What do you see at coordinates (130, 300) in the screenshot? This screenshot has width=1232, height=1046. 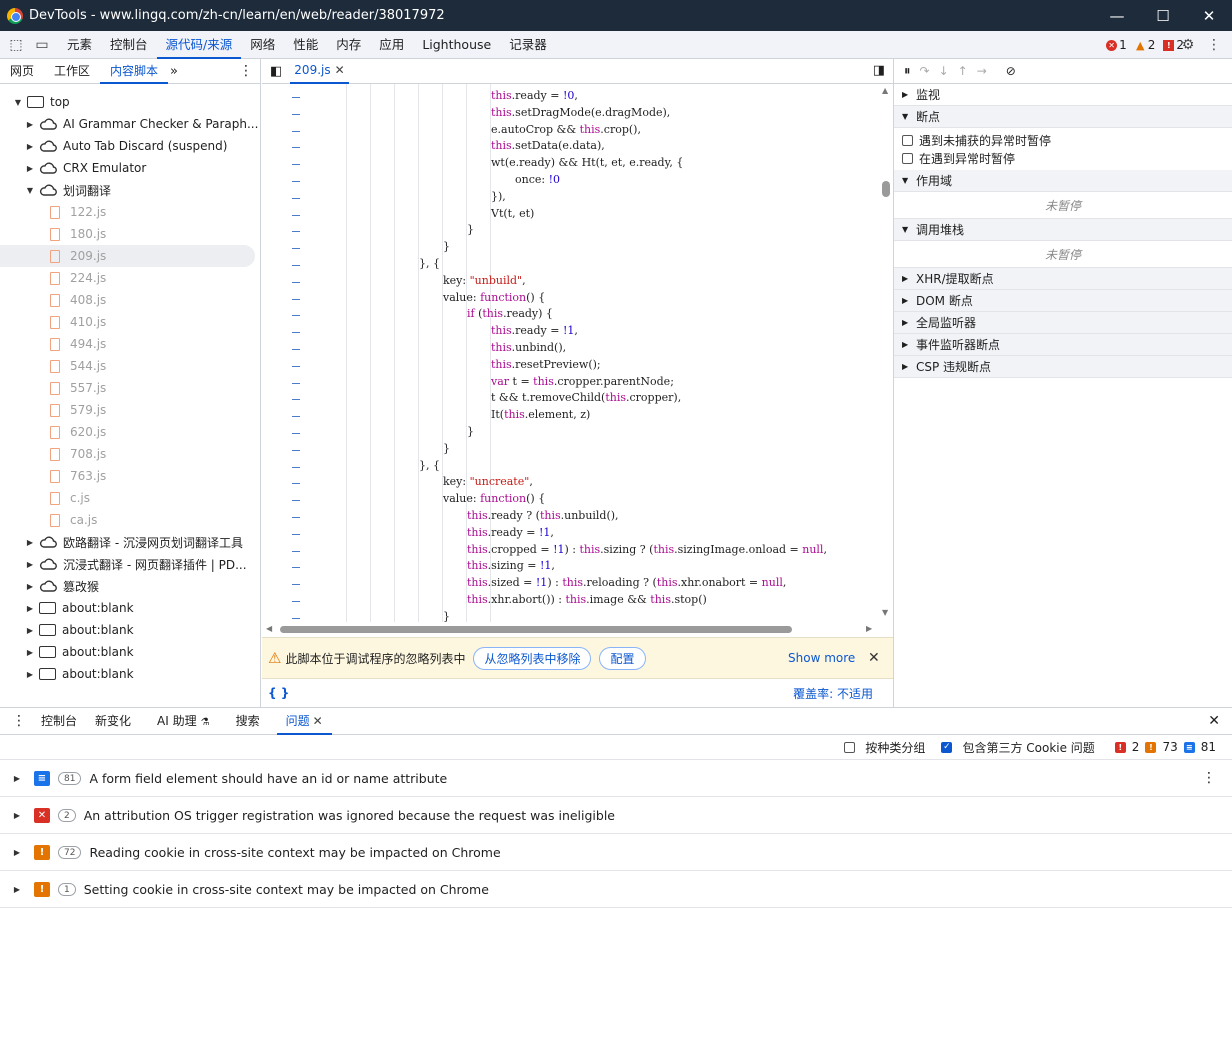 I see `tree-item: 408.js` at bounding box center [130, 300].